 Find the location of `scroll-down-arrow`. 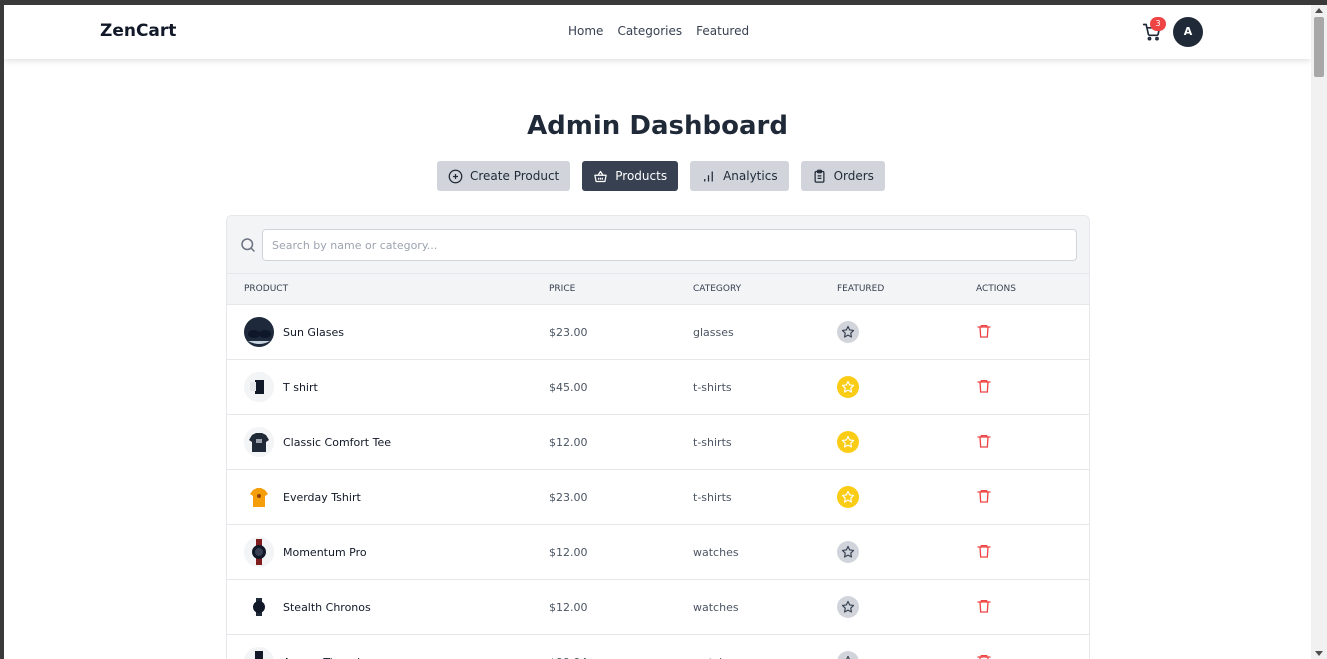

scroll-down-arrow is located at coordinates (1319, 653).